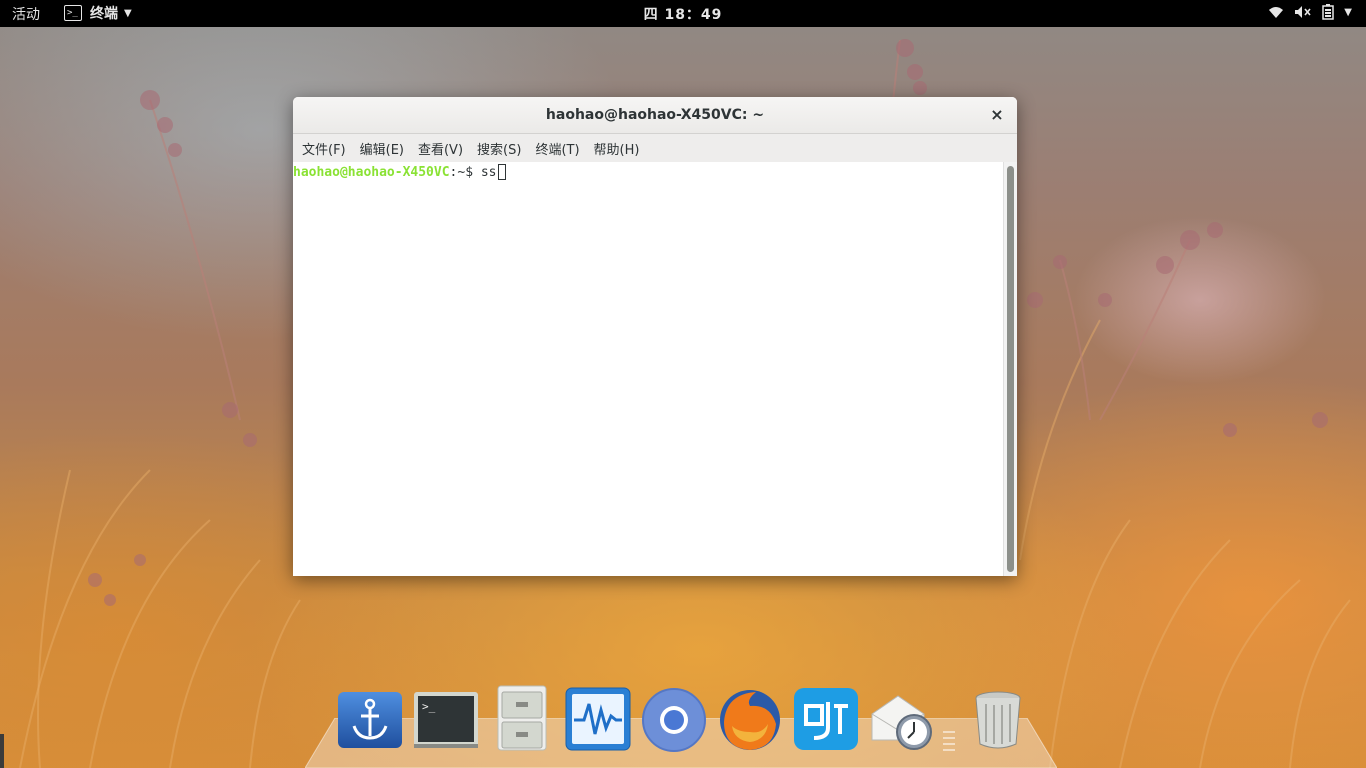 The image size is (1366, 768). What do you see at coordinates (501, 172) in the screenshot?
I see `text-cursor` at bounding box center [501, 172].